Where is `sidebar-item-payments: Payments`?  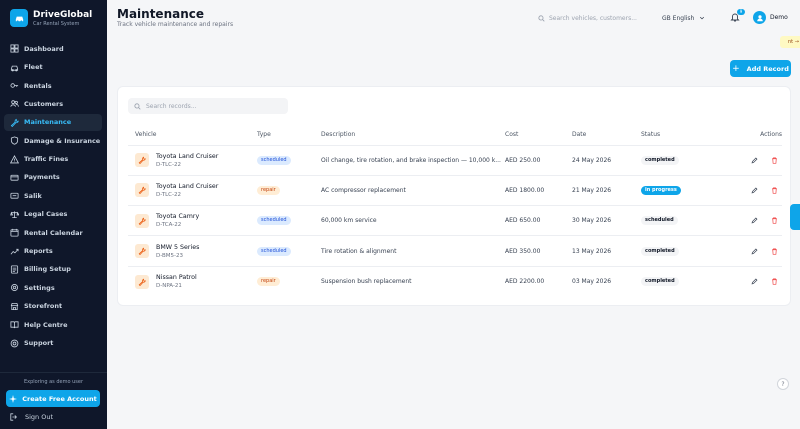
sidebar-item-payments: Payments is located at coordinates (53, 178).